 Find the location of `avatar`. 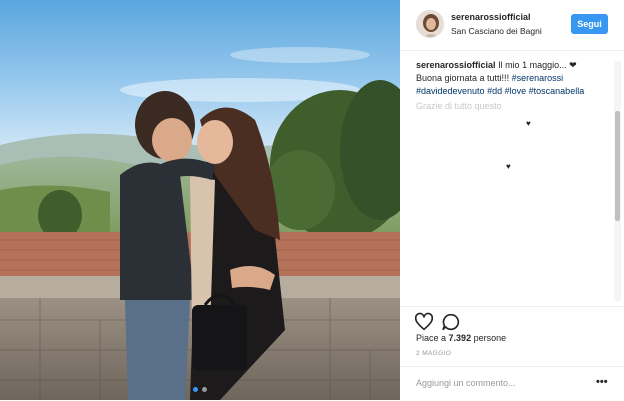

avatar is located at coordinates (430, 24).